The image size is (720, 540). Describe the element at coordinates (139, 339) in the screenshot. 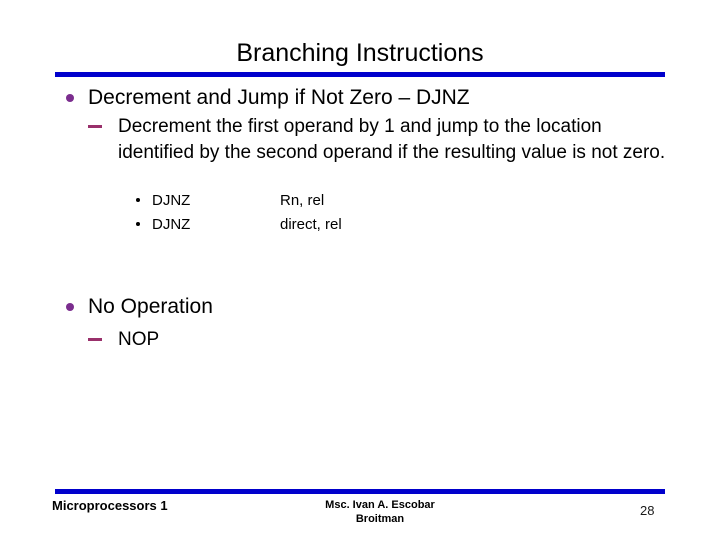

I see `bullet-level2-label: NOP` at that location.